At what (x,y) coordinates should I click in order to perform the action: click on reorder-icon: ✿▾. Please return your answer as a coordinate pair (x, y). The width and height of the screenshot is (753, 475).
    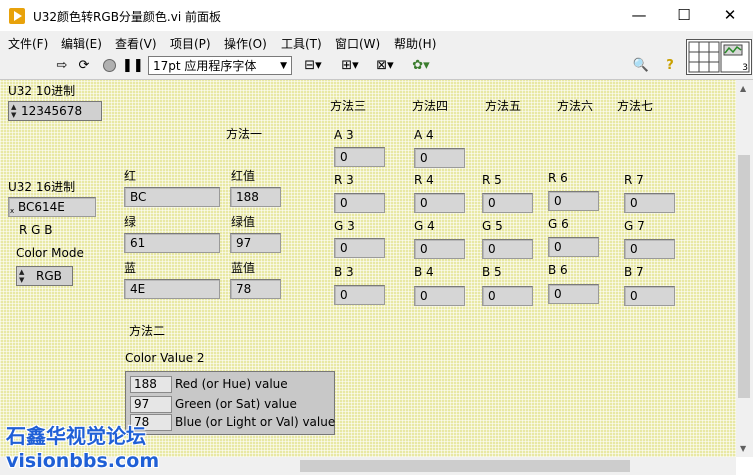
    Looking at the image, I should click on (421, 66).